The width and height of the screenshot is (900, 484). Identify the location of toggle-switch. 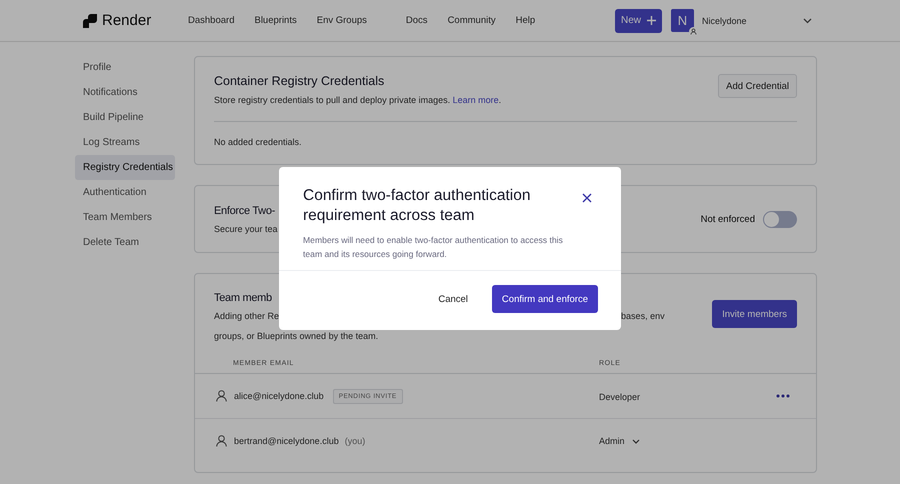
(780, 219).